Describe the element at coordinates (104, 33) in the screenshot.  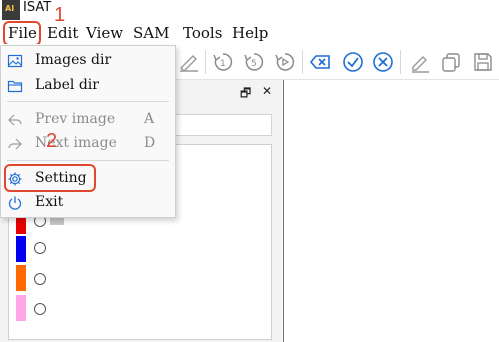
I see `menu-view: View` at that location.